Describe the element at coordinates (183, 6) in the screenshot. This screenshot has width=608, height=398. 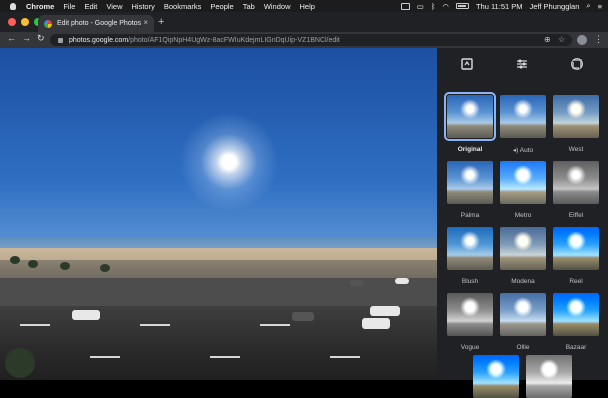
I see `menu-bookmarks: Bookmarks` at that location.